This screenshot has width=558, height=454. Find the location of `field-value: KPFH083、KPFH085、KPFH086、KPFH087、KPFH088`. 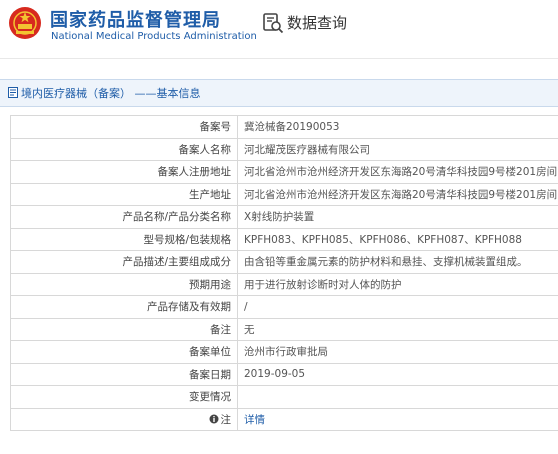

field-value: KPFH083、KPFH085、KPFH086、KPFH087、KPFH088 is located at coordinates (397, 239).